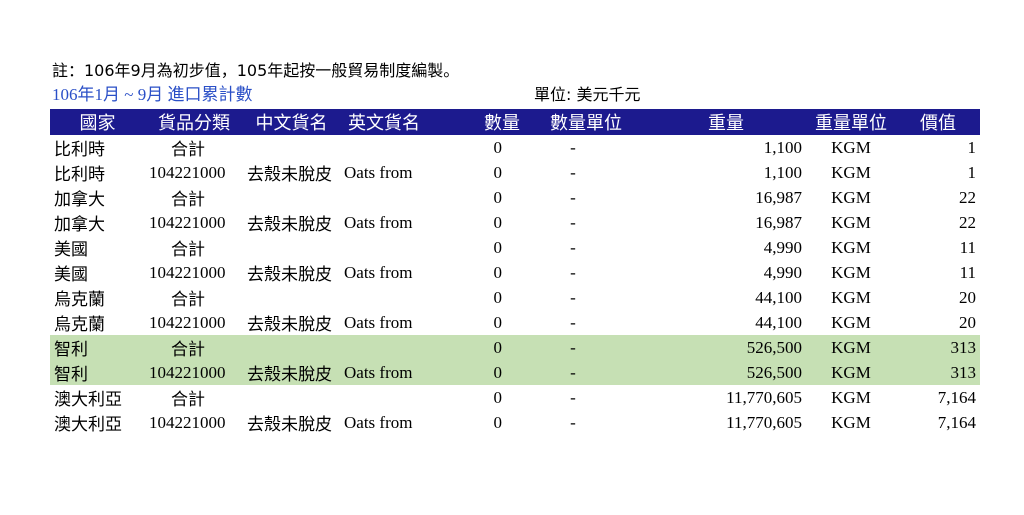 Image resolution: width=1024 pixels, height=515 pixels. I want to click on header-quantity: 數量, so click(477, 122).